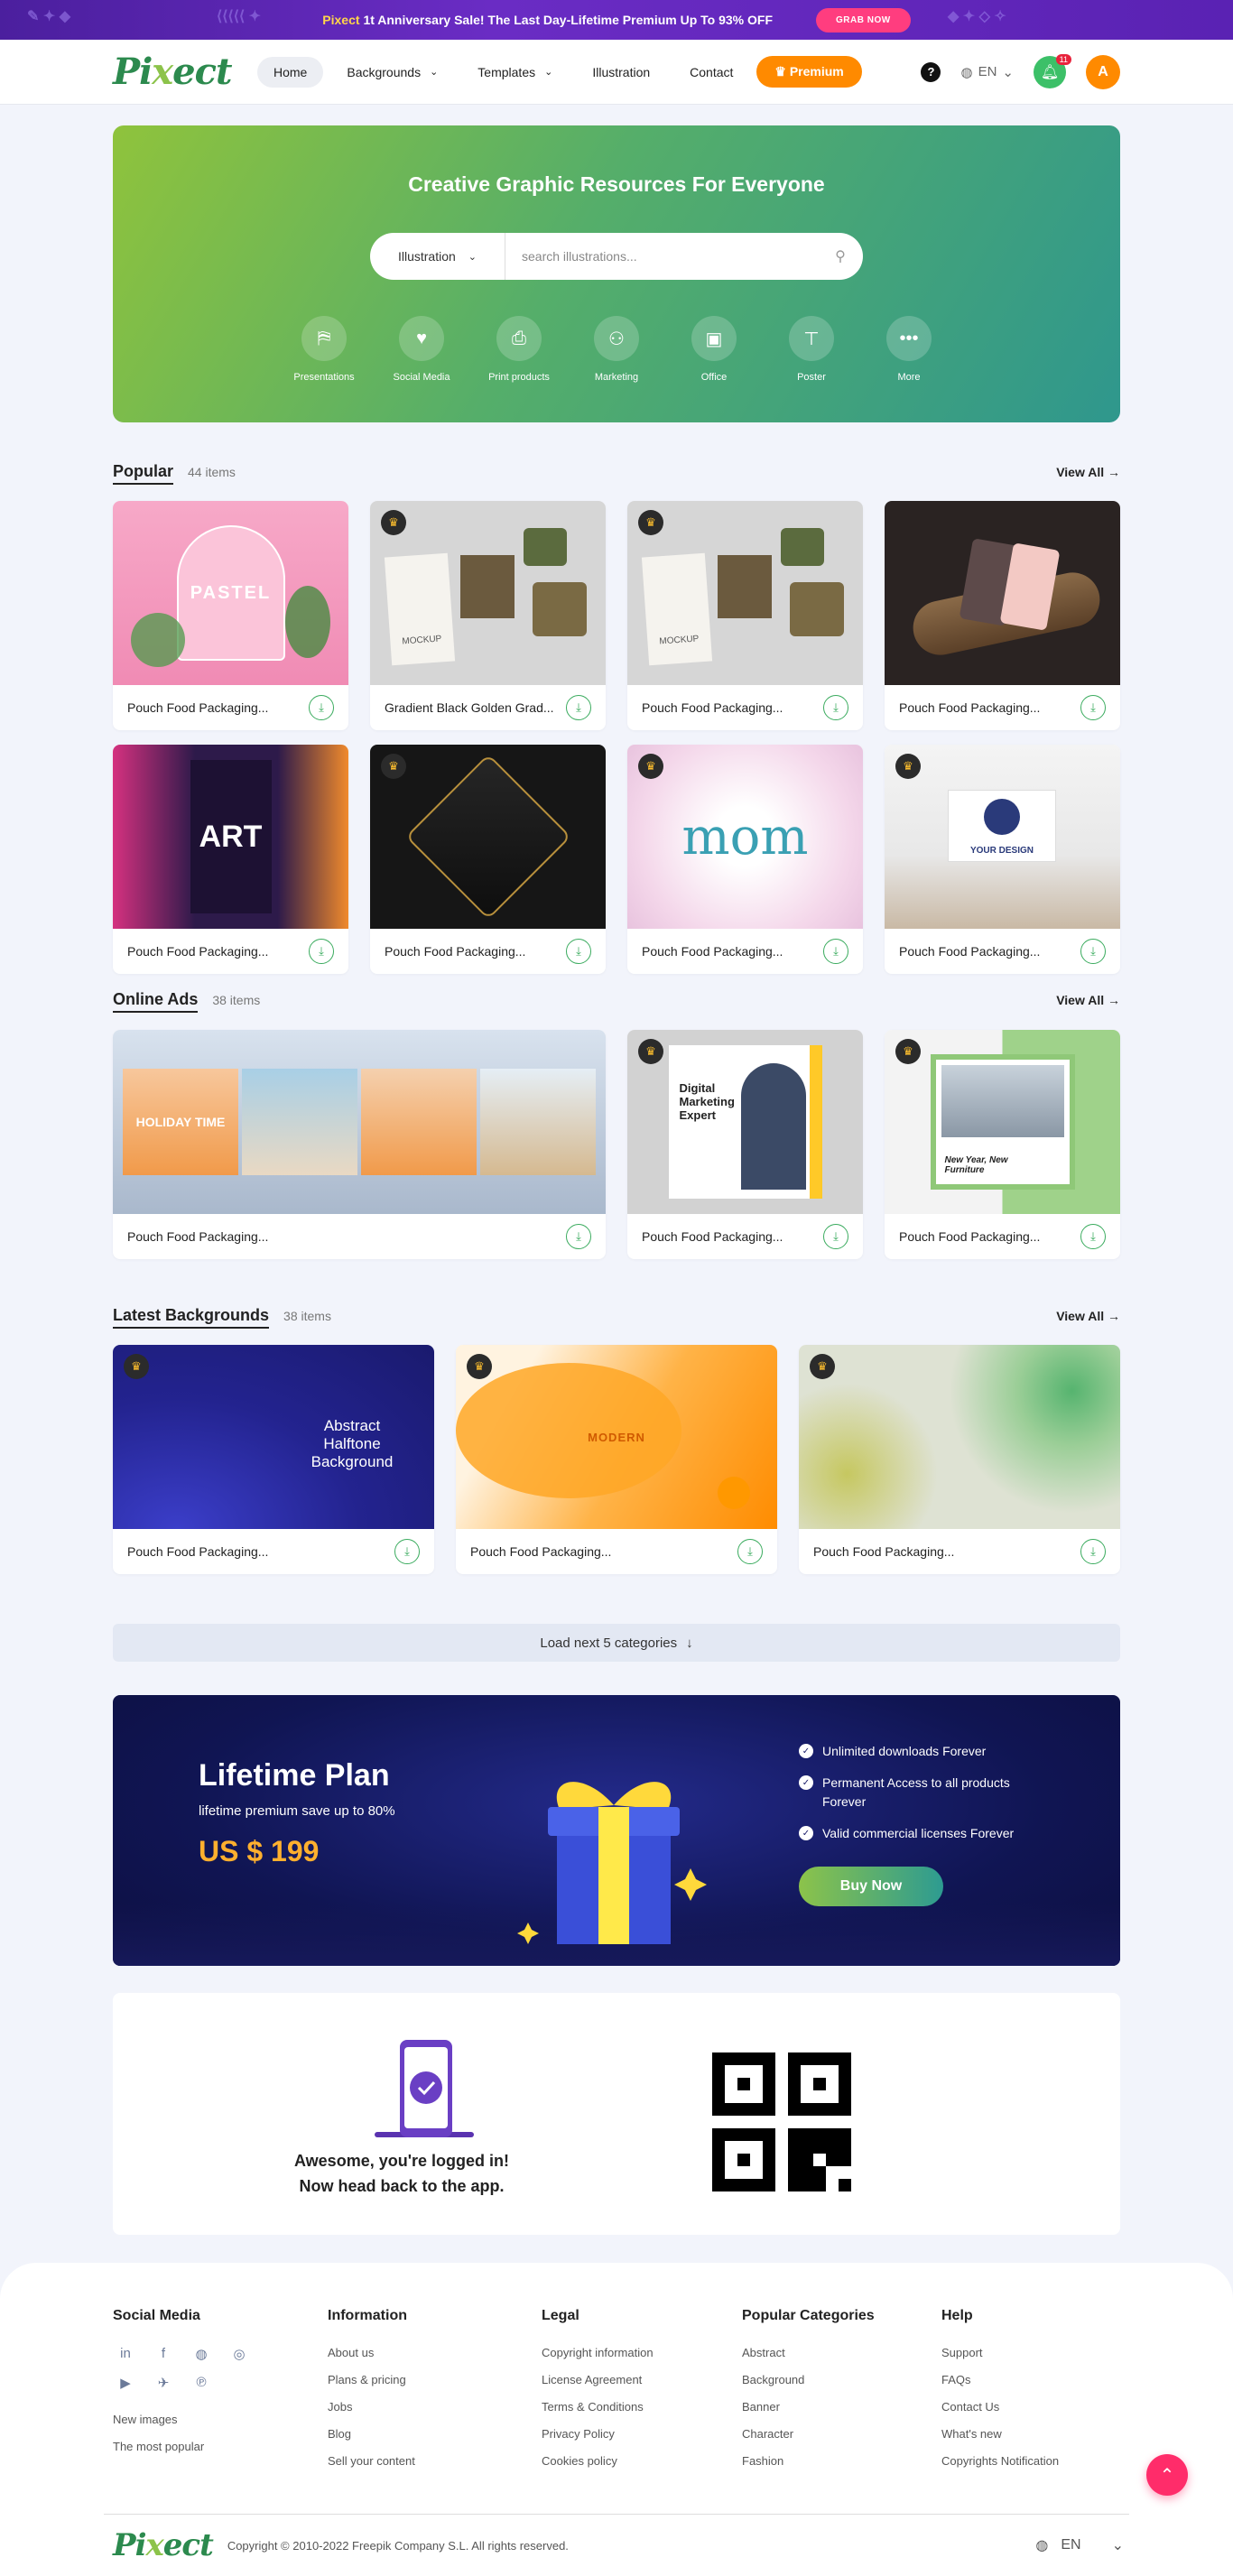  Describe the element at coordinates (125, 2383) in the screenshot. I see `youtube-icon: ▶` at that location.